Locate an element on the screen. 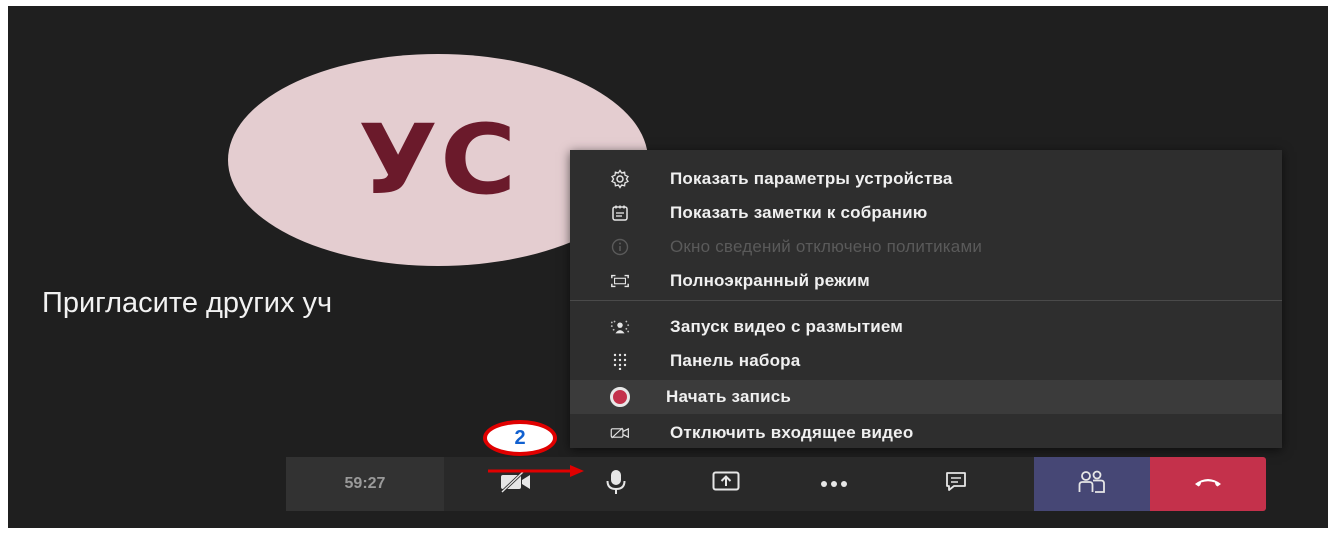  menu-item-device-settings: Показать параметры устройства is located at coordinates (926, 179).